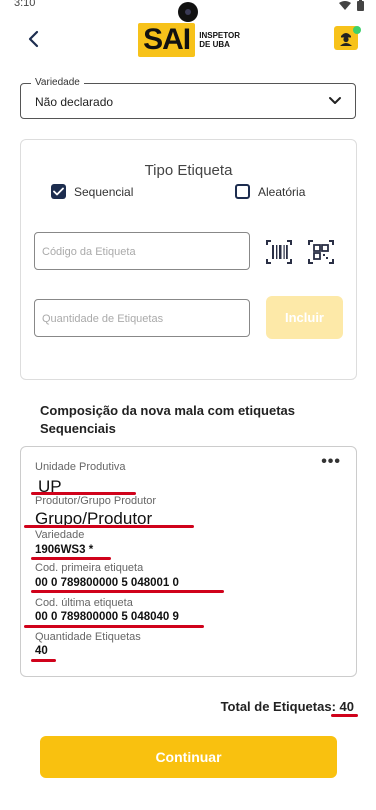 The height and width of the screenshot is (810, 376). I want to click on chevron-down-icon, so click(335, 100).